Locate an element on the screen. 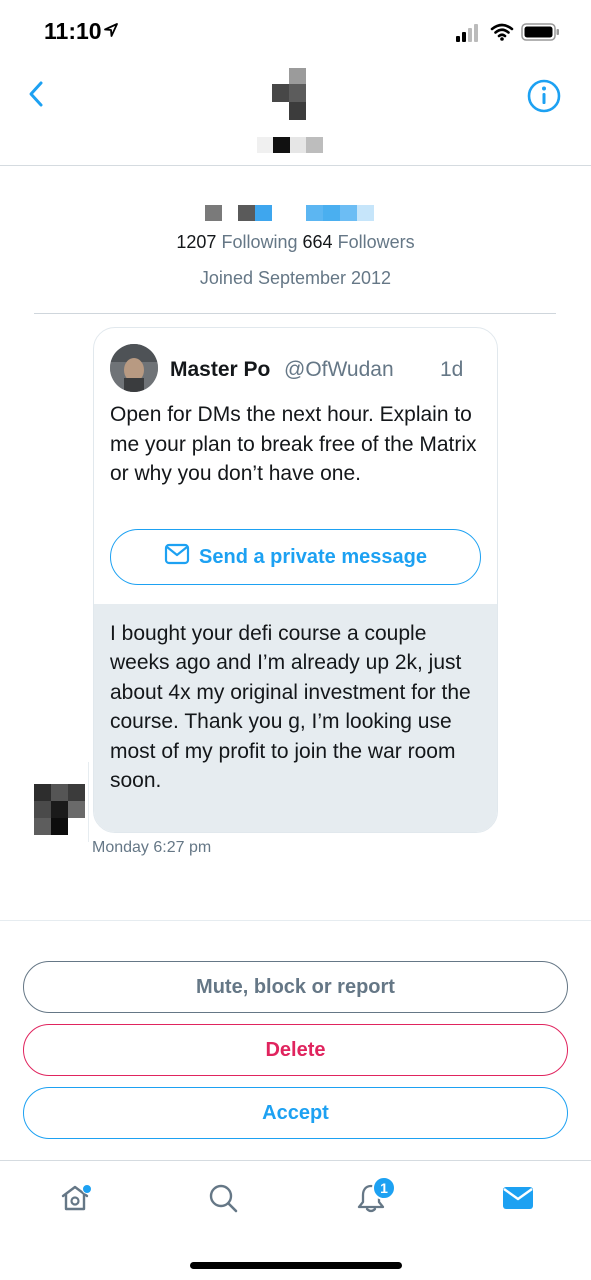  followers-label: Followers is located at coordinates (376, 242).